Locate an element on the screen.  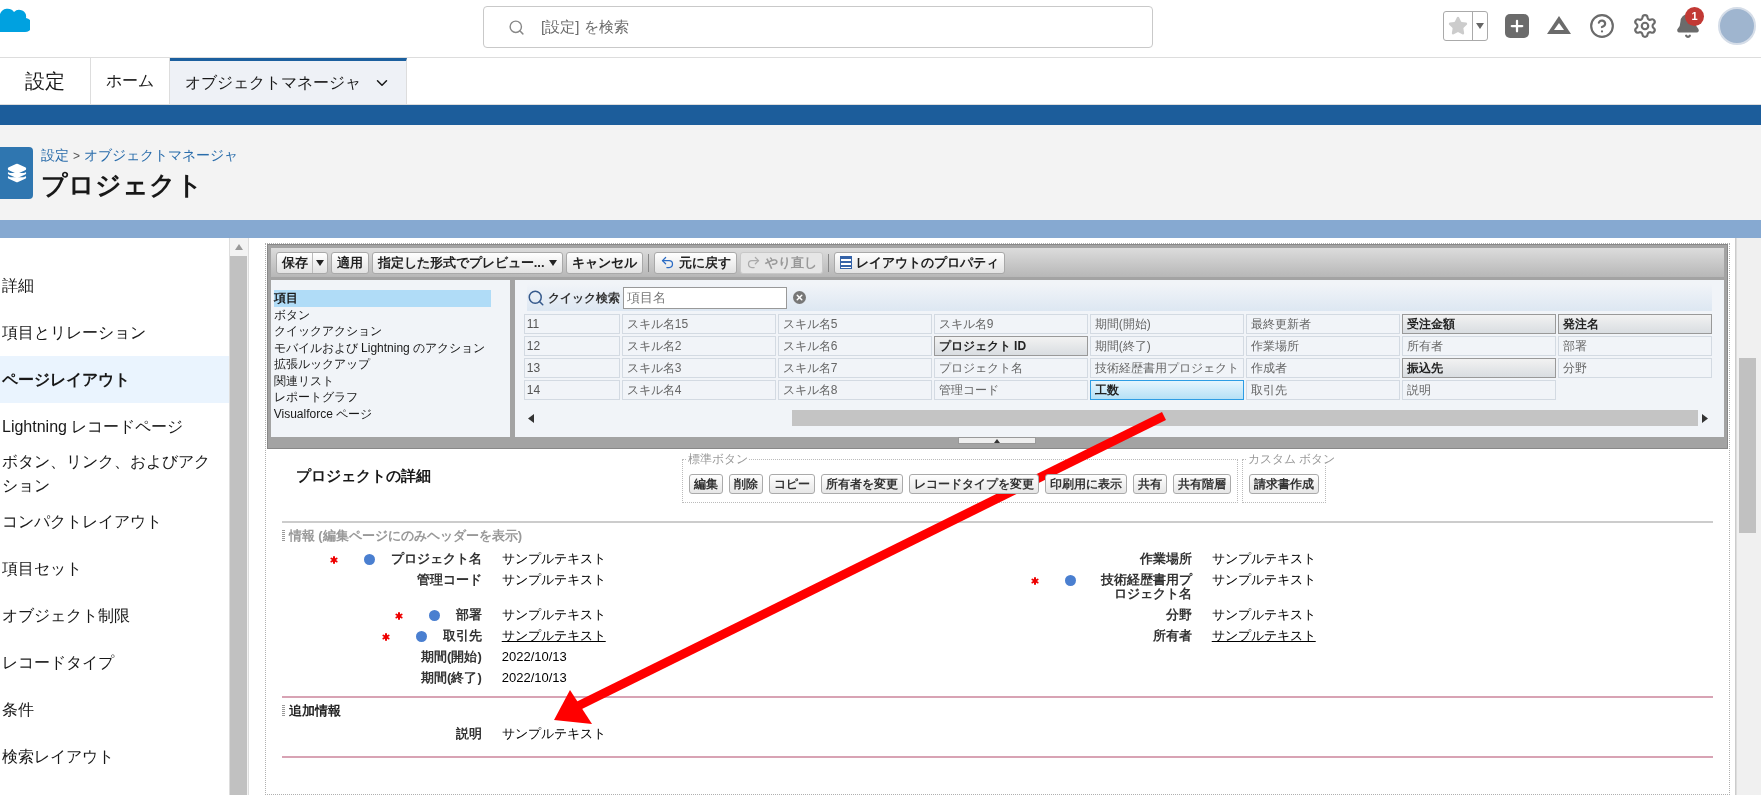
field-item: 管理コード is located at coordinates (1010, 390).